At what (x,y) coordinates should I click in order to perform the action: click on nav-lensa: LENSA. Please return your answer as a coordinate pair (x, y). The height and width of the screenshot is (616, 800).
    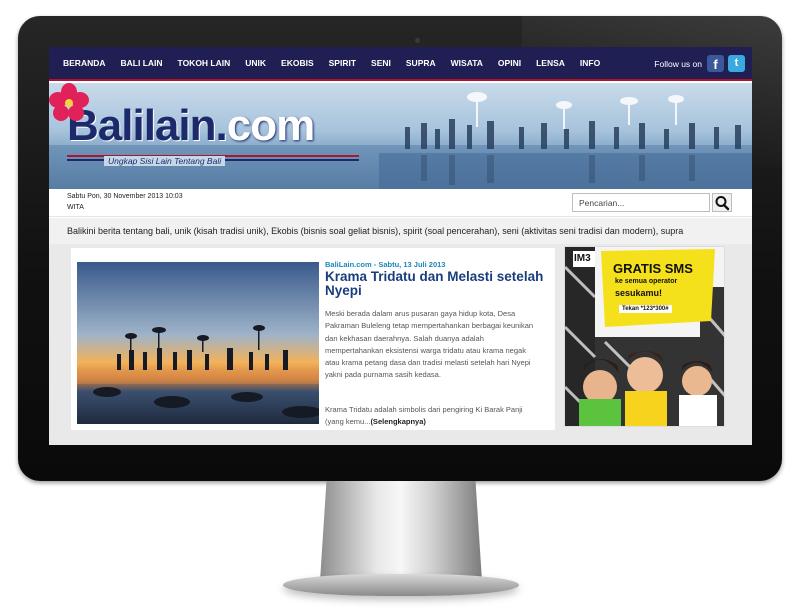
    Looking at the image, I should click on (550, 63).